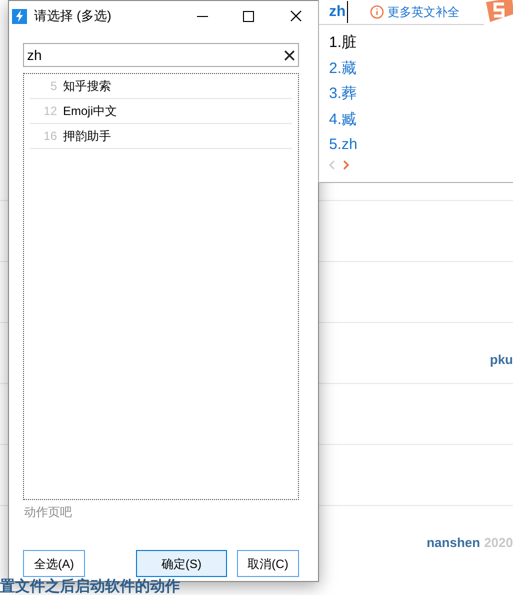 The image size is (513, 595). Describe the element at coordinates (54, 563) in the screenshot. I see `dialog-button: 全选(A)` at that location.